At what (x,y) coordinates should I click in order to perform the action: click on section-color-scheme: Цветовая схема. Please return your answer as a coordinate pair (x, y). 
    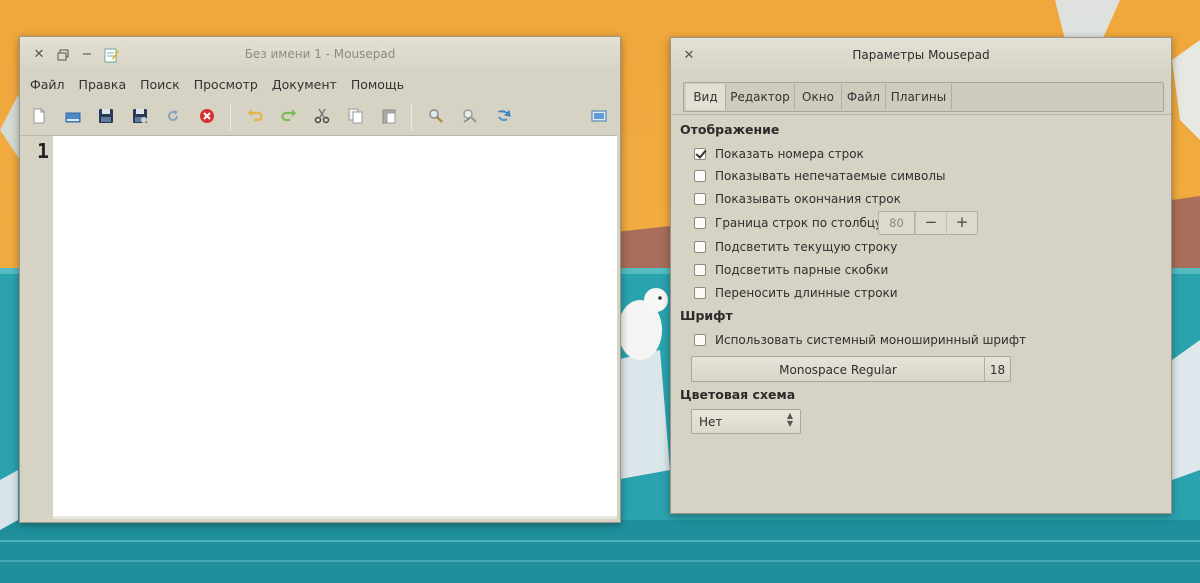
    Looking at the image, I should click on (738, 394).